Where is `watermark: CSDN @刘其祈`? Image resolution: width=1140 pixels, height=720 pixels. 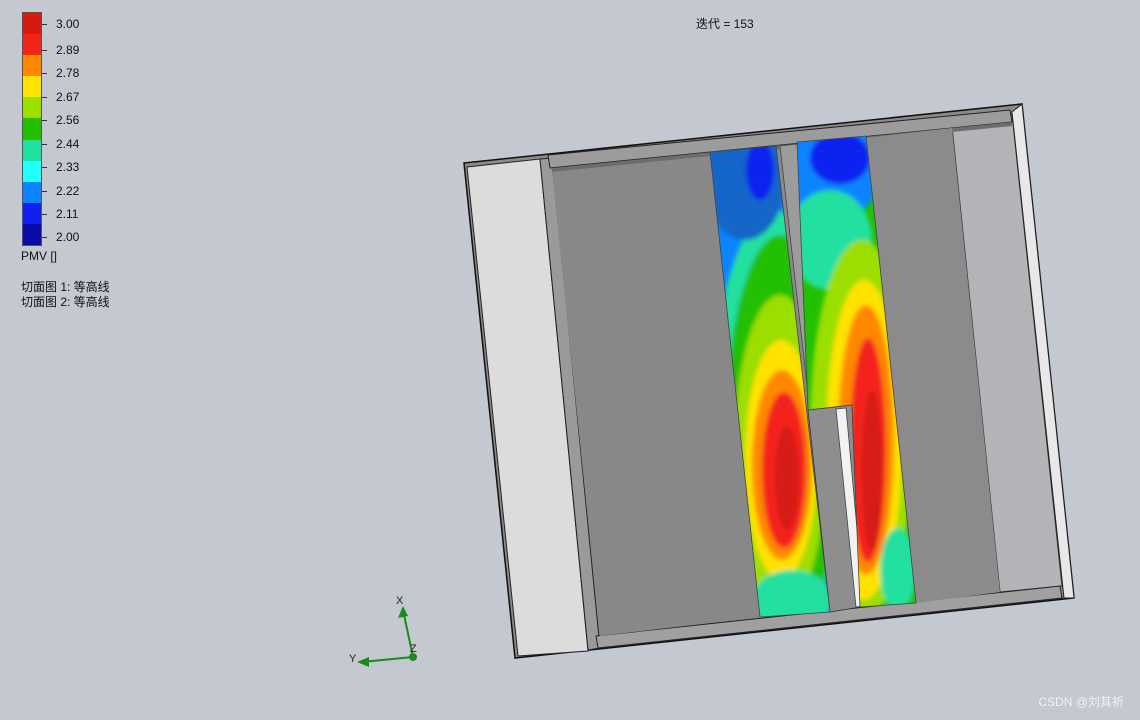
watermark: CSDN @刘其祈 is located at coordinates (1081, 702).